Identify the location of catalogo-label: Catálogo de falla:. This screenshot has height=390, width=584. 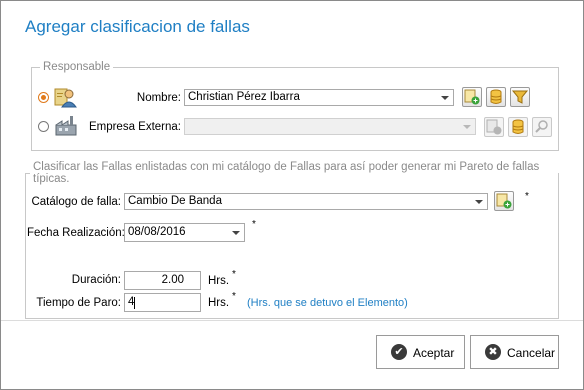
(76, 202).